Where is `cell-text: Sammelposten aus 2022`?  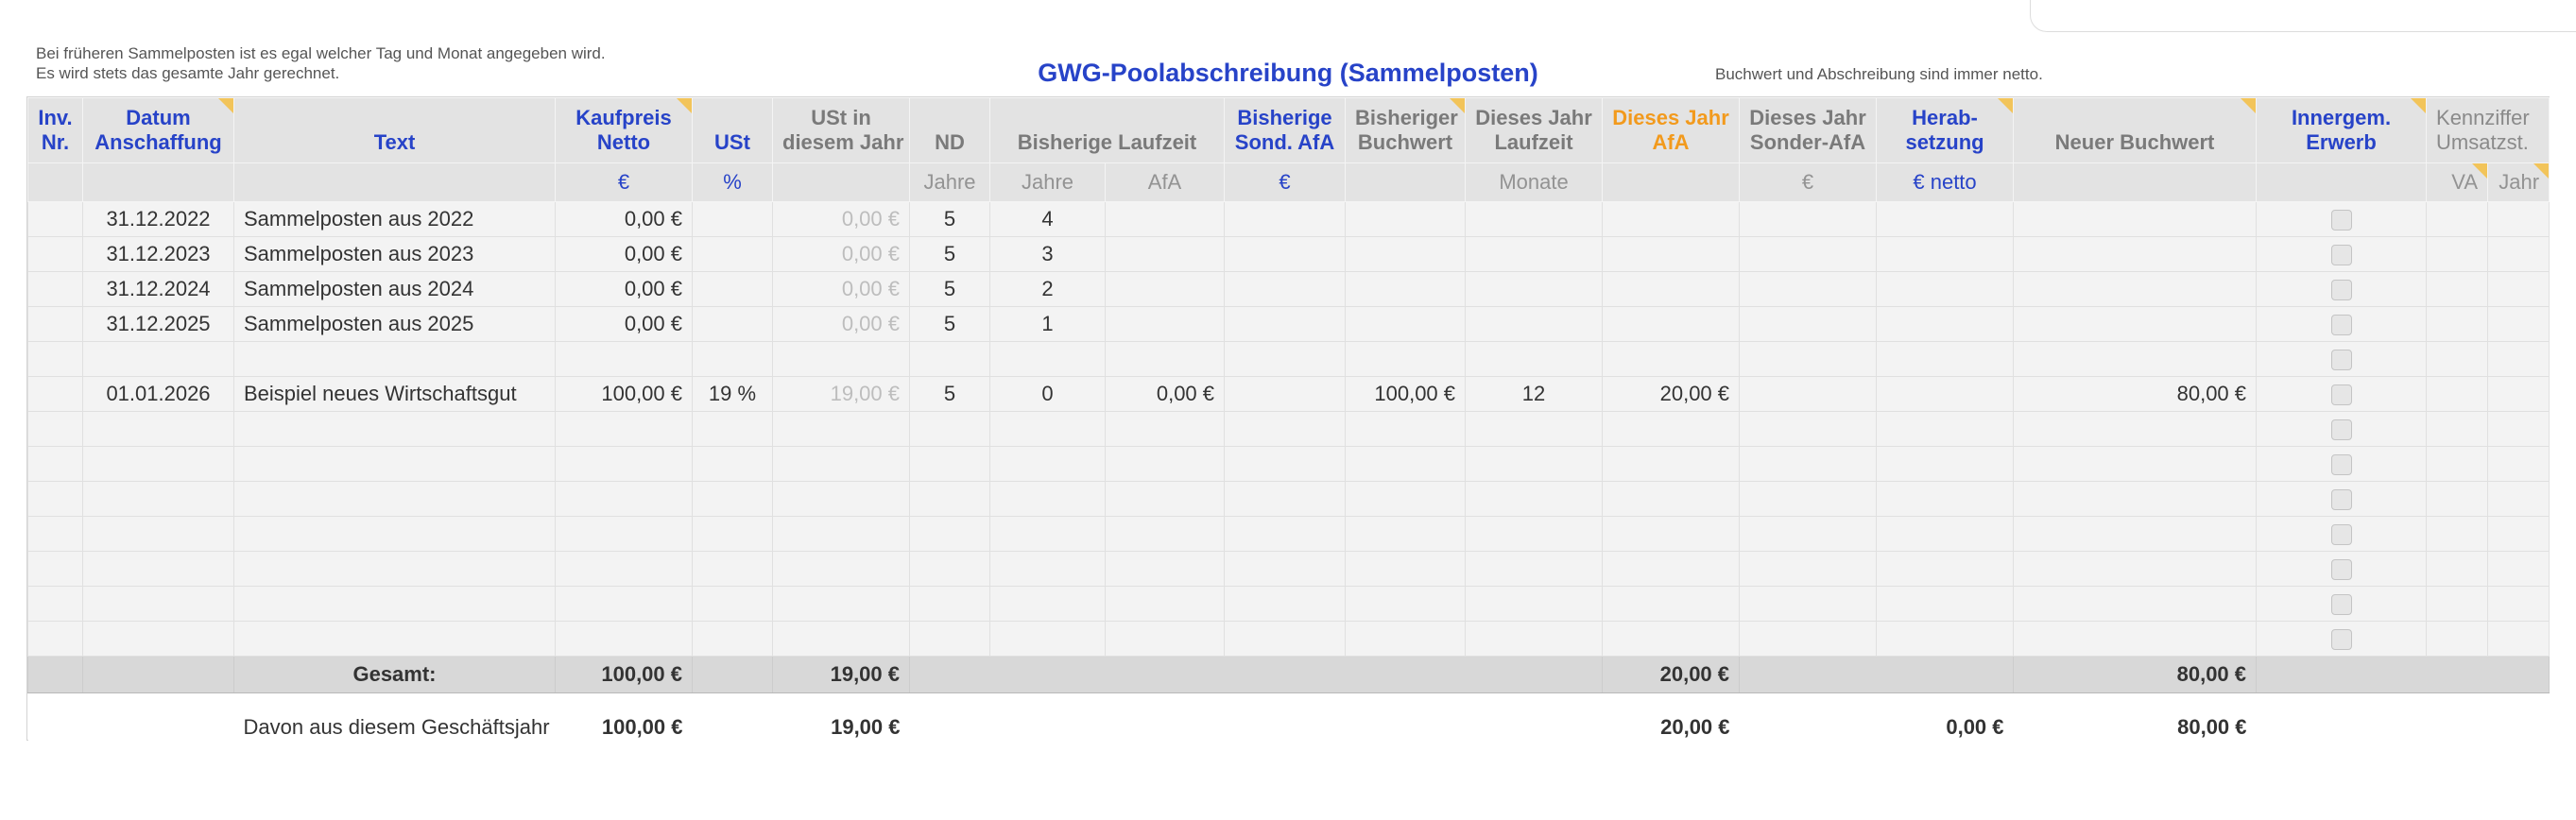
cell-text: Sammelposten aus 2022 is located at coordinates (394, 219).